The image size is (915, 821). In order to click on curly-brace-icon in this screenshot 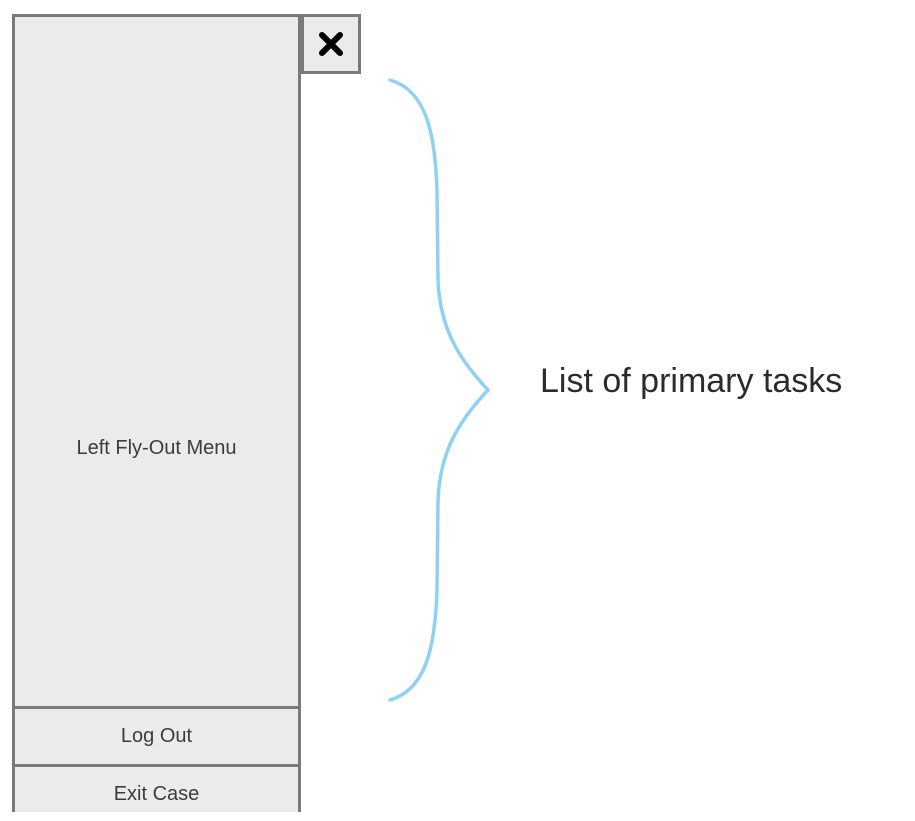, I will do `click(439, 390)`.